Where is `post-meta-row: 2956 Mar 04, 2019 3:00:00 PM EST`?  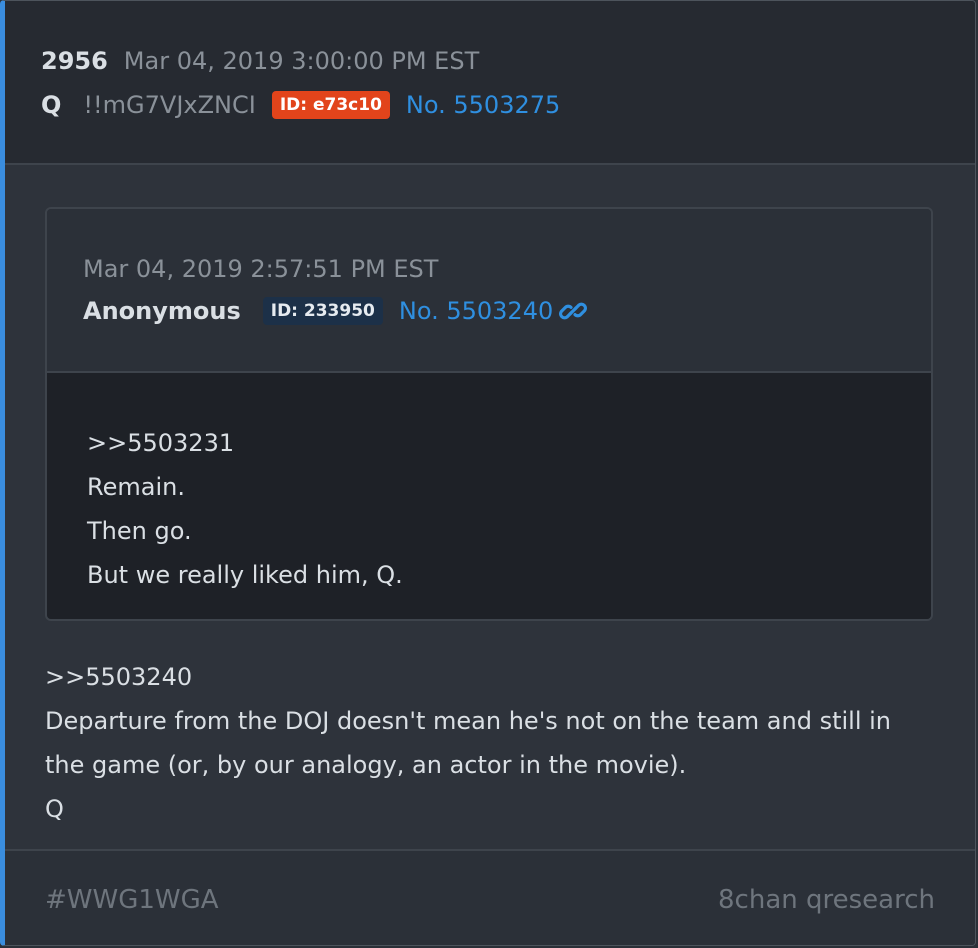
post-meta-row: 2956 Mar 04, 2019 3:00:00 PM EST is located at coordinates (260, 61).